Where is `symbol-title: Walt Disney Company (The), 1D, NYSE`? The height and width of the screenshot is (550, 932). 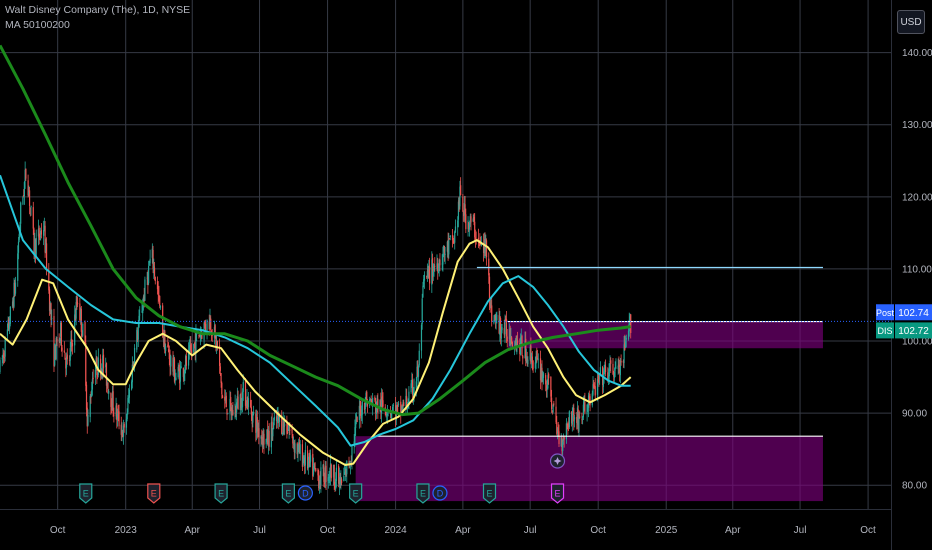 symbol-title: Walt Disney Company (The), 1D, NYSE is located at coordinates (97, 10).